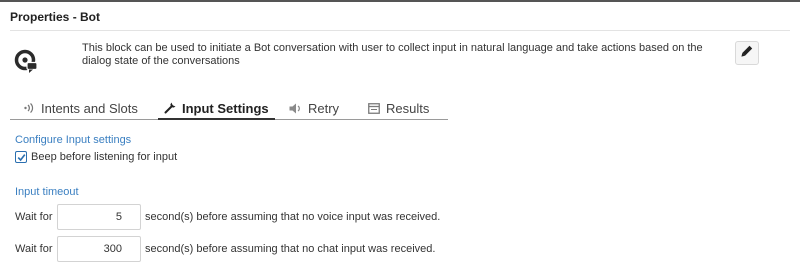 Image resolution: width=800 pixels, height=276 pixels. Describe the element at coordinates (374, 108) in the screenshot. I see `form-icon` at that location.